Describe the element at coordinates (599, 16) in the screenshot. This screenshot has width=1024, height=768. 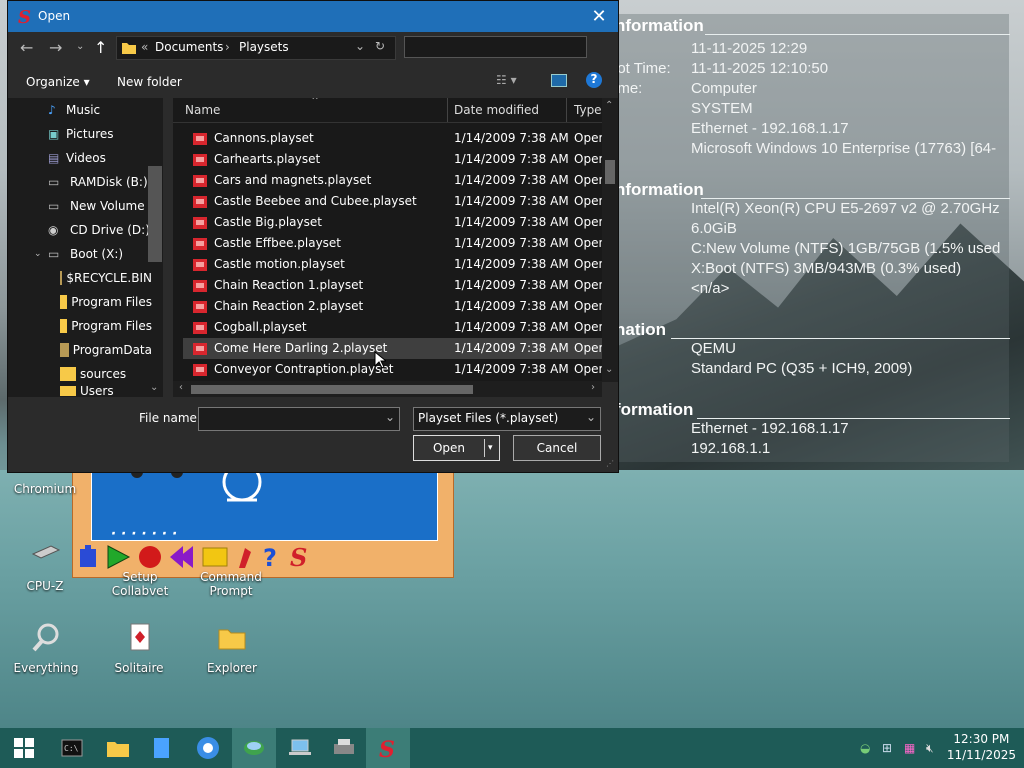
I see `close-button: ✕` at that location.